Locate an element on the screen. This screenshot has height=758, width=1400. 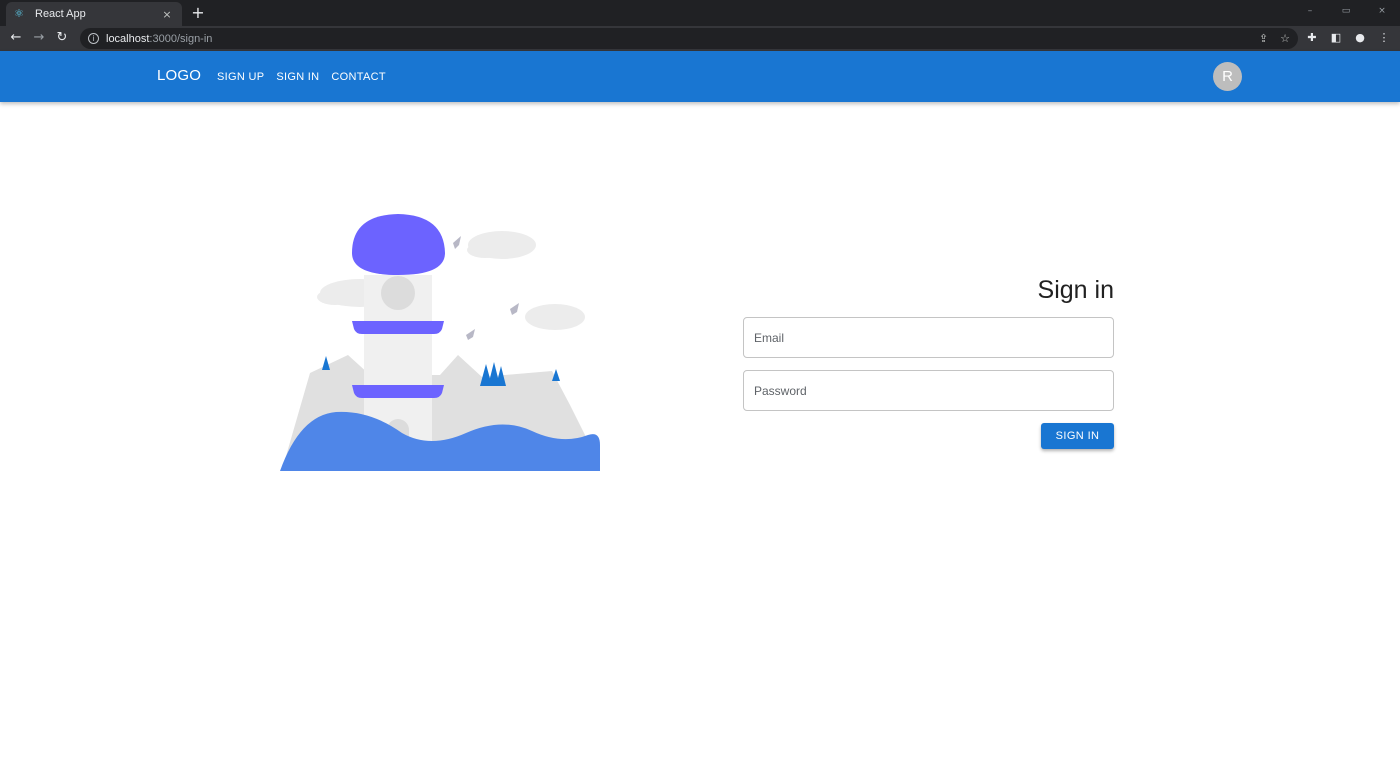
share-icon: ⇪ is located at coordinates (1263, 38).